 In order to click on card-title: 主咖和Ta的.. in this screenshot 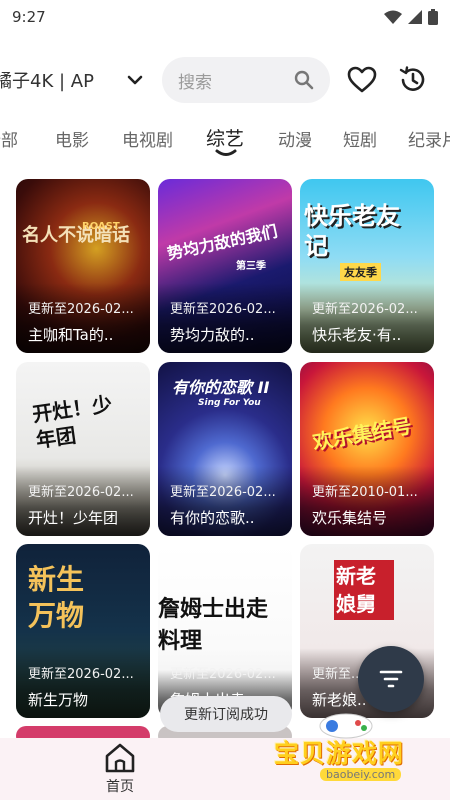, I will do `click(71, 335)`.